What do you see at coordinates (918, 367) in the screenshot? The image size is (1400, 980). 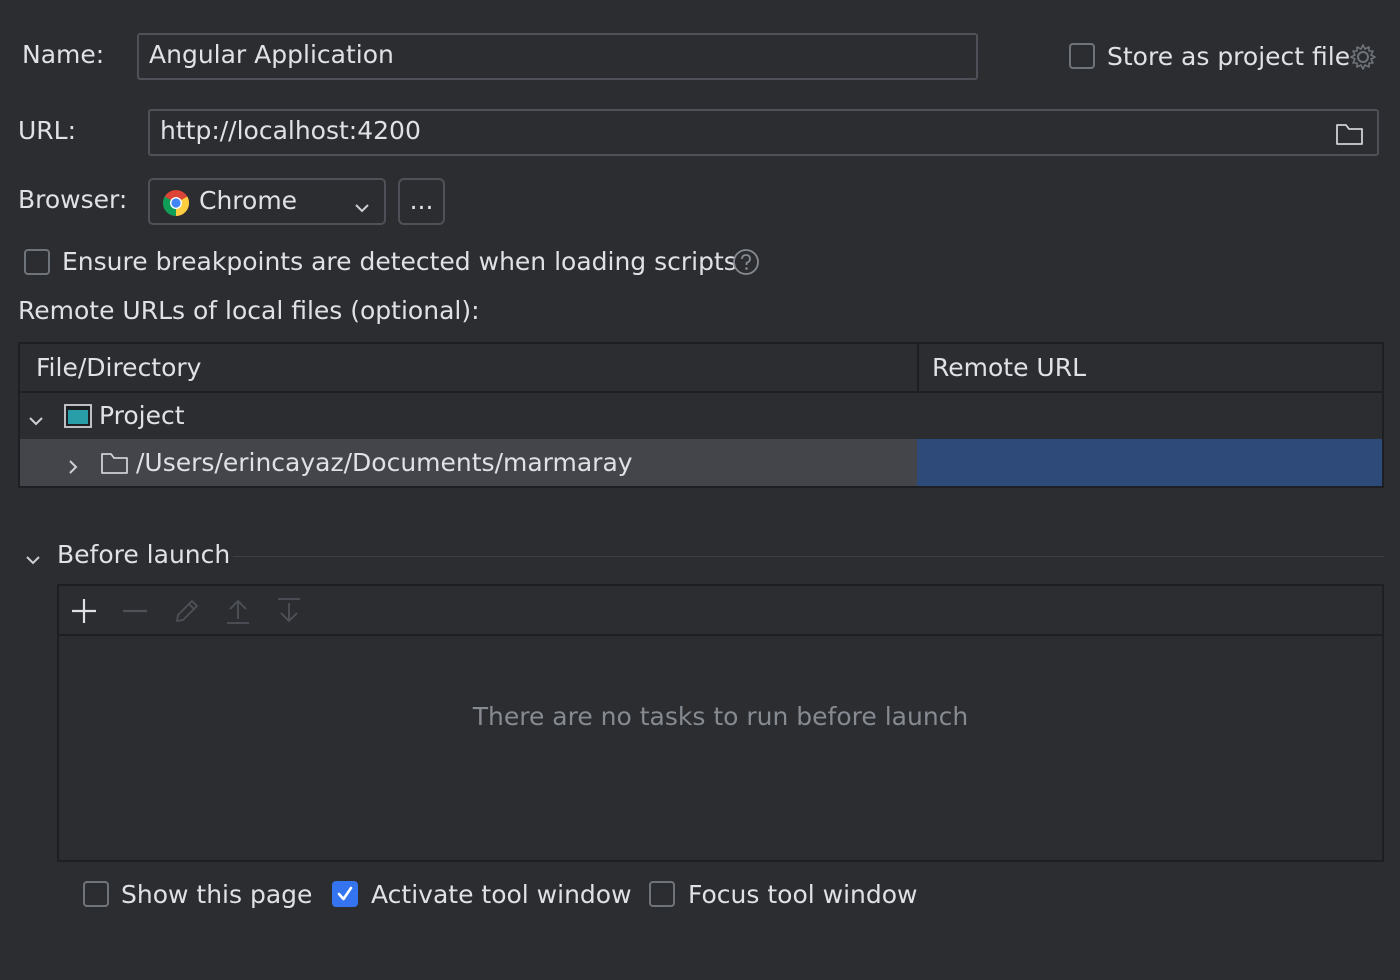 I see `column-divider` at bounding box center [918, 367].